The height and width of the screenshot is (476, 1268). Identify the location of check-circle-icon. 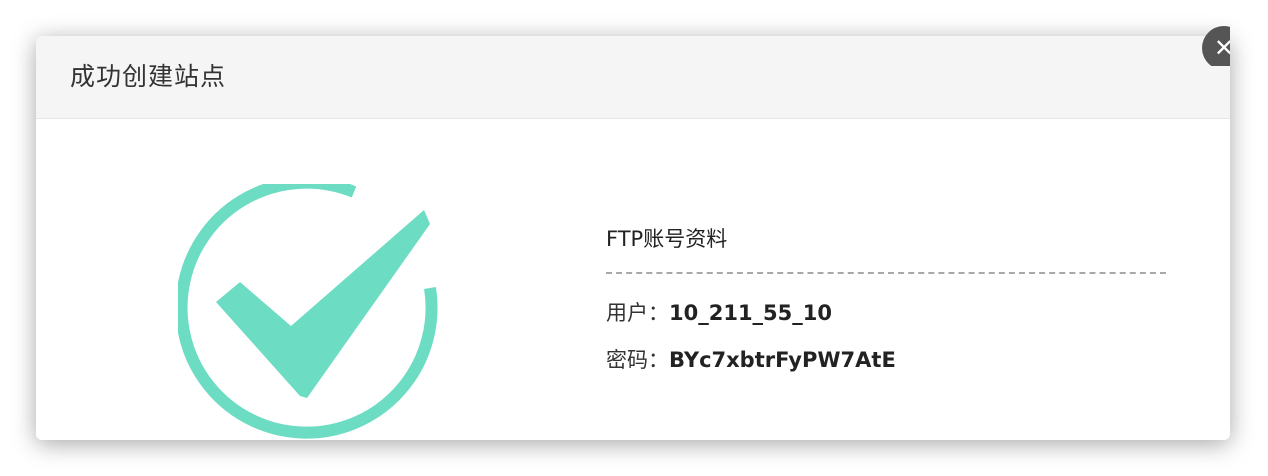
(308, 311).